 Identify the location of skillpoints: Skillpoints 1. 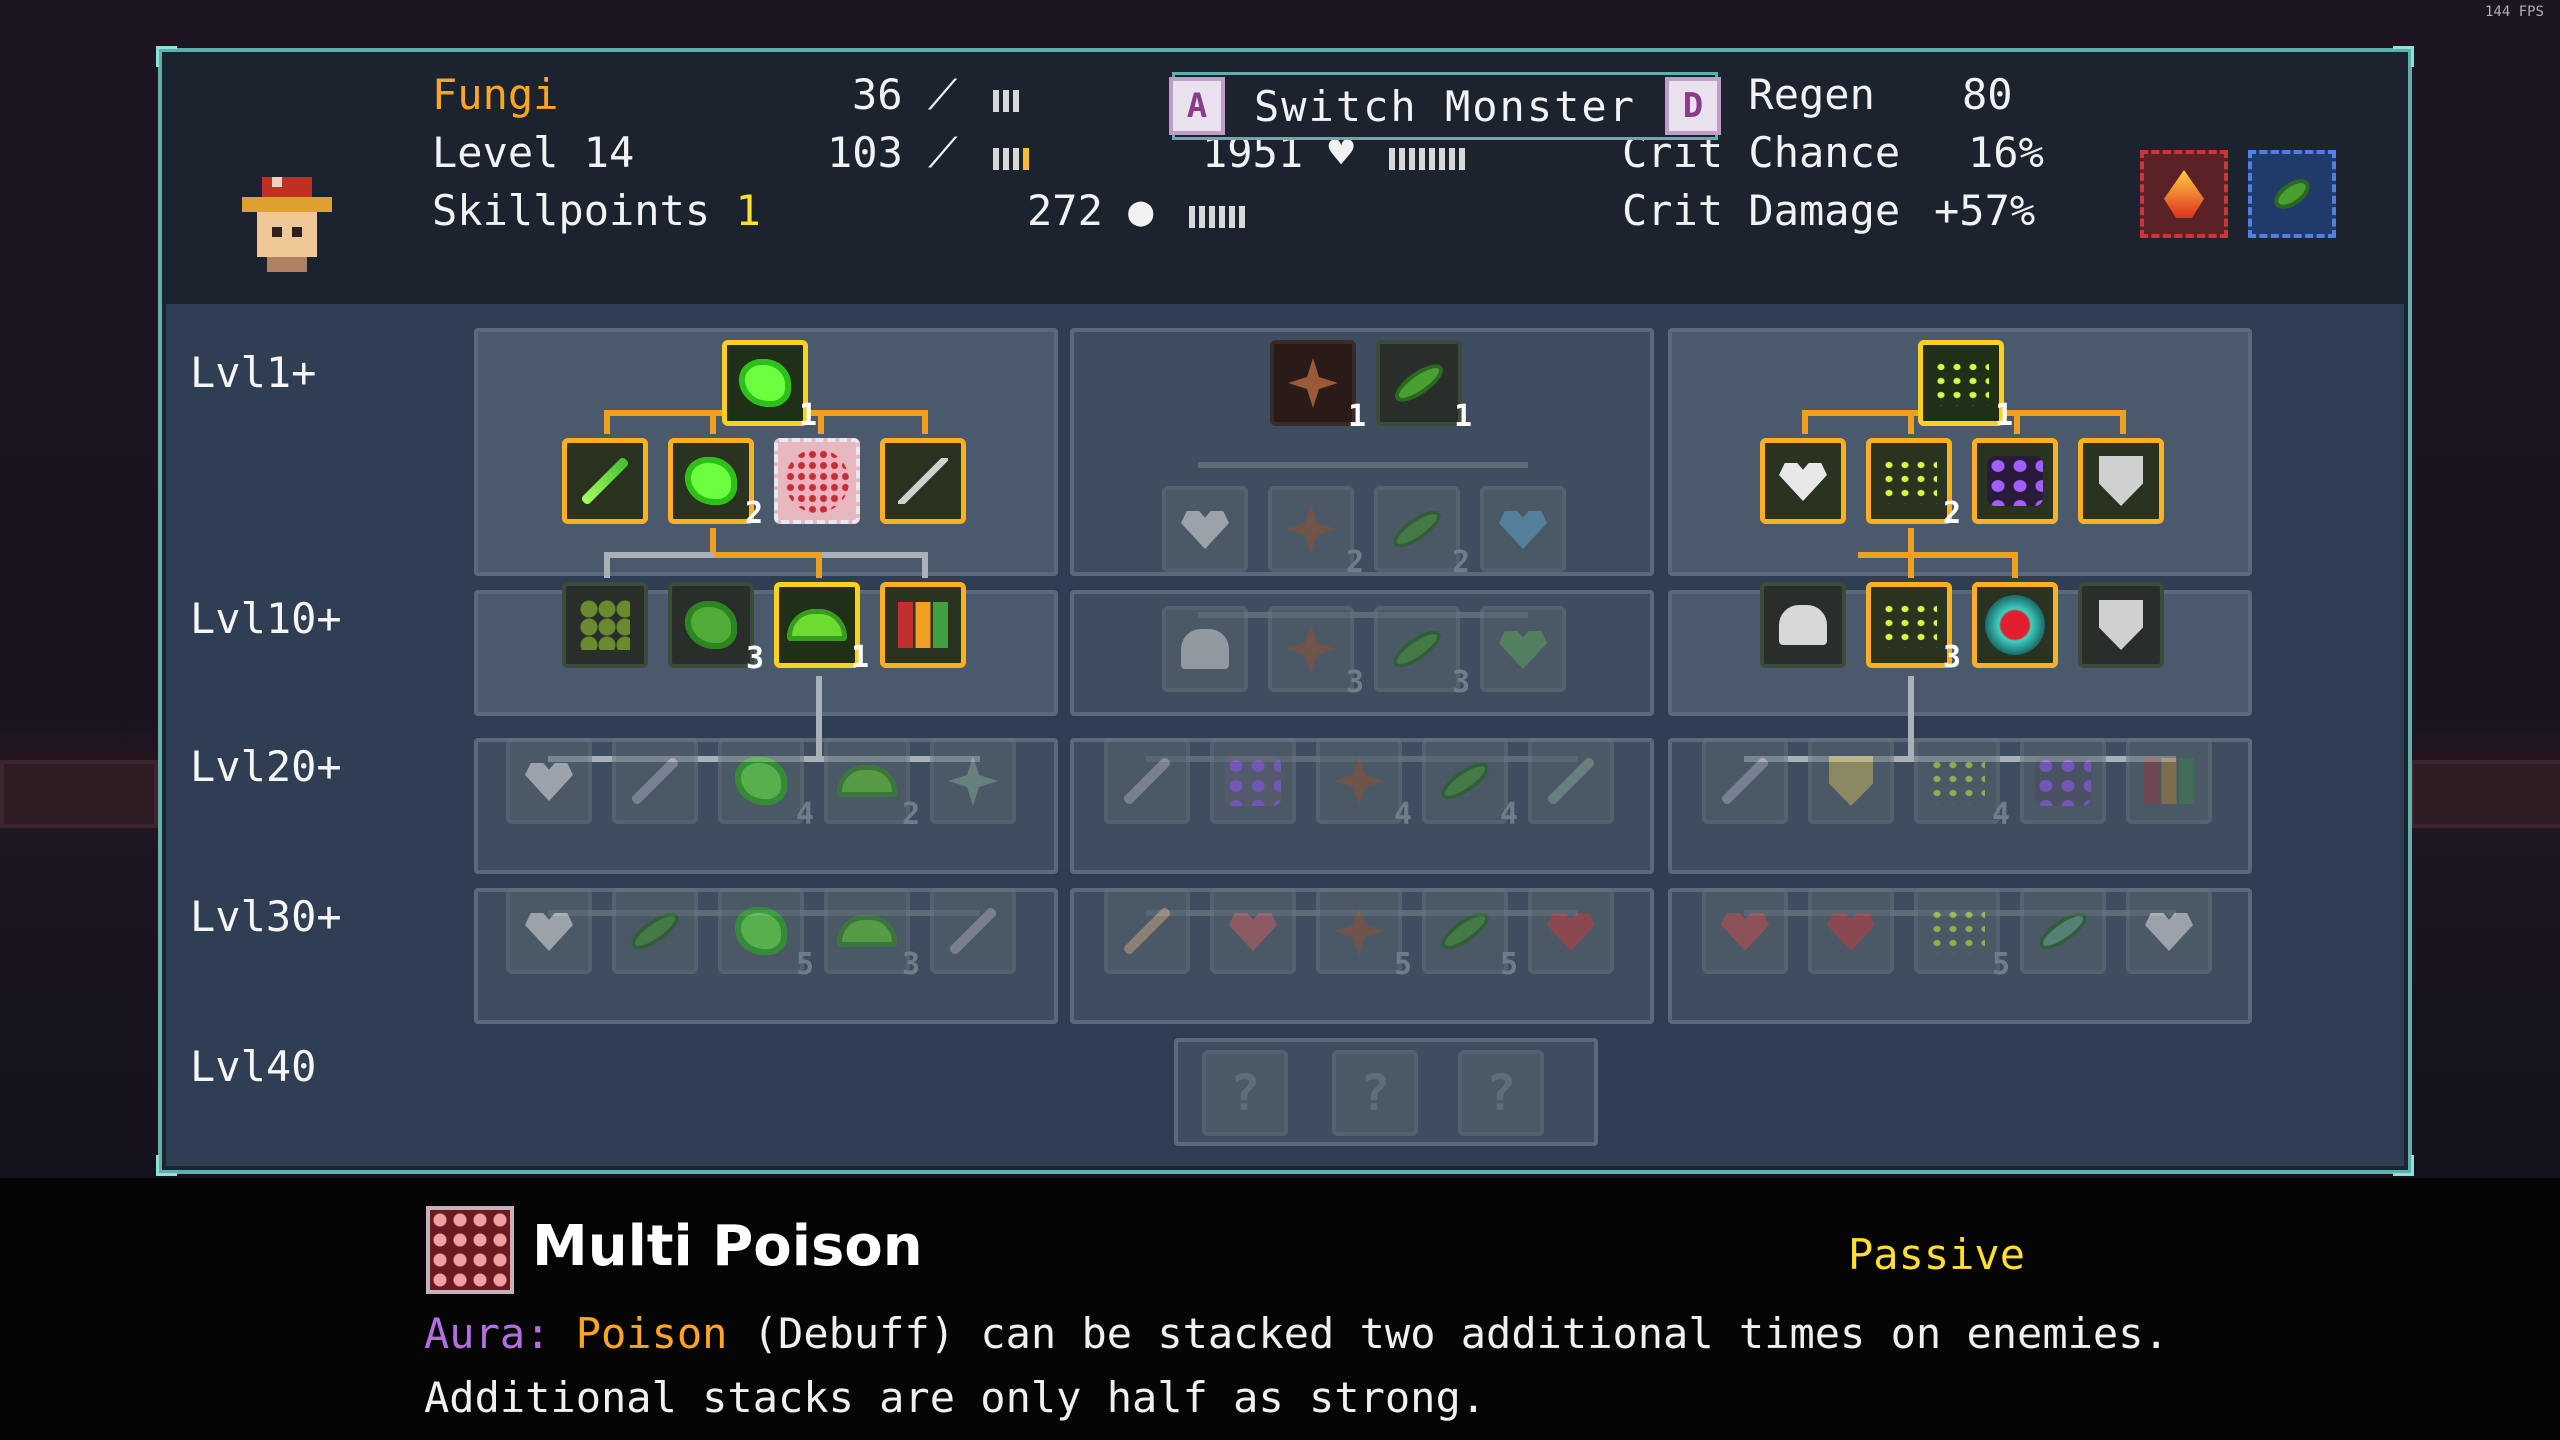
(596, 210).